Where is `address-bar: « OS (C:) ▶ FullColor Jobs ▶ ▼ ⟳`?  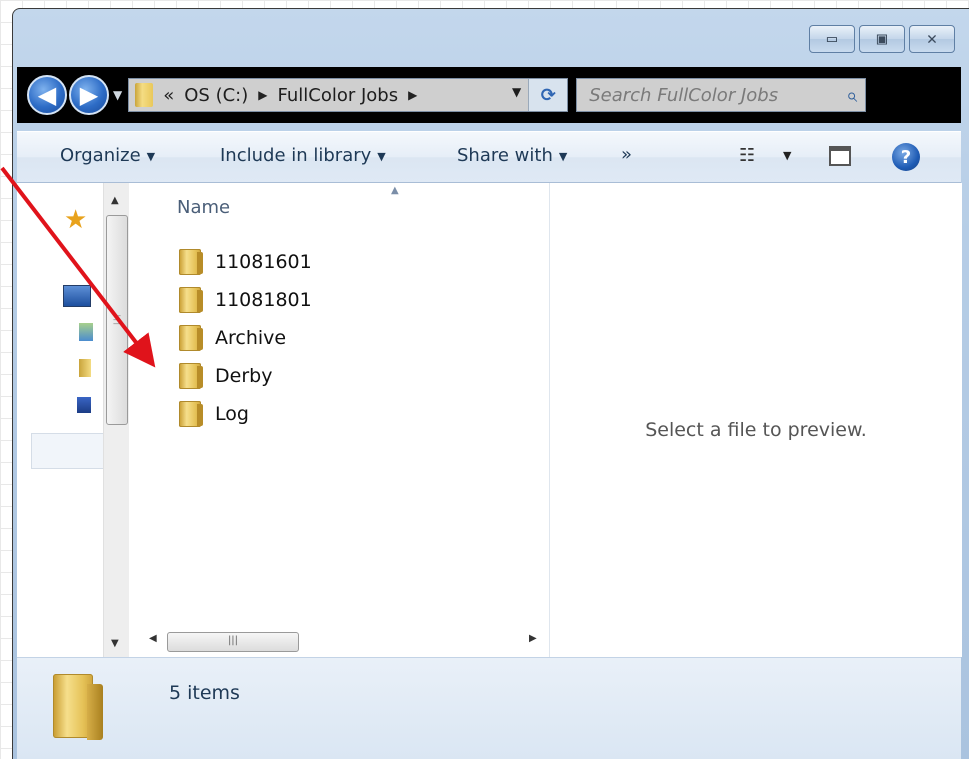 address-bar: « OS (C:) ▶ FullColor Jobs ▶ ▼ ⟳ is located at coordinates (348, 95).